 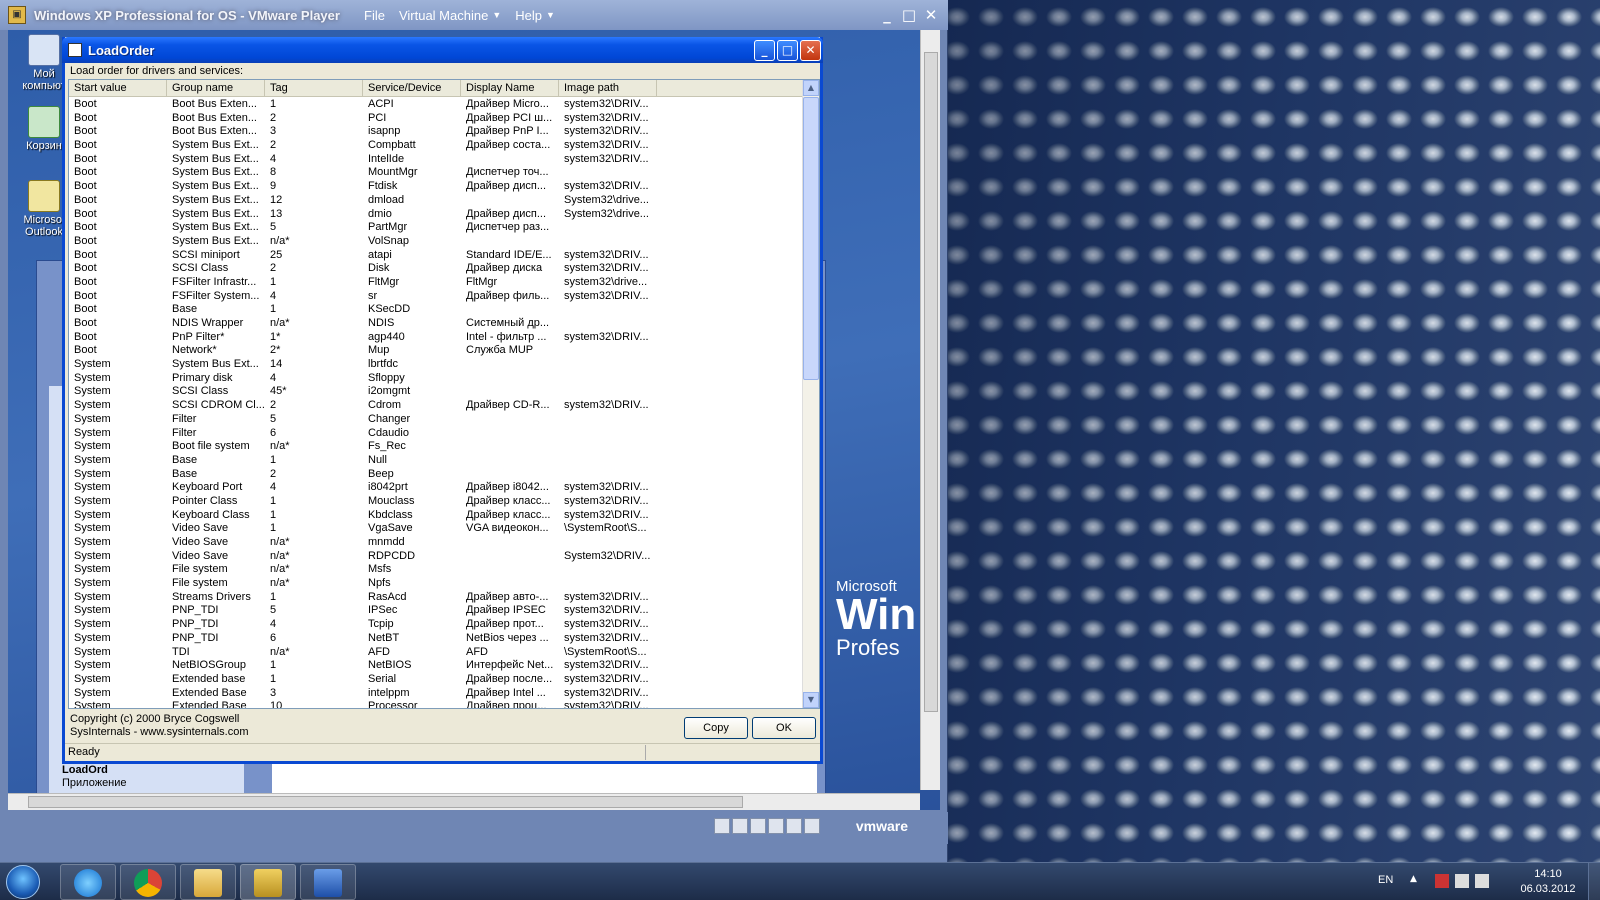 What do you see at coordinates (436, 365) in the screenshot?
I see `table-row: System System Bus Ext... 14 lbrtfdc` at bounding box center [436, 365].